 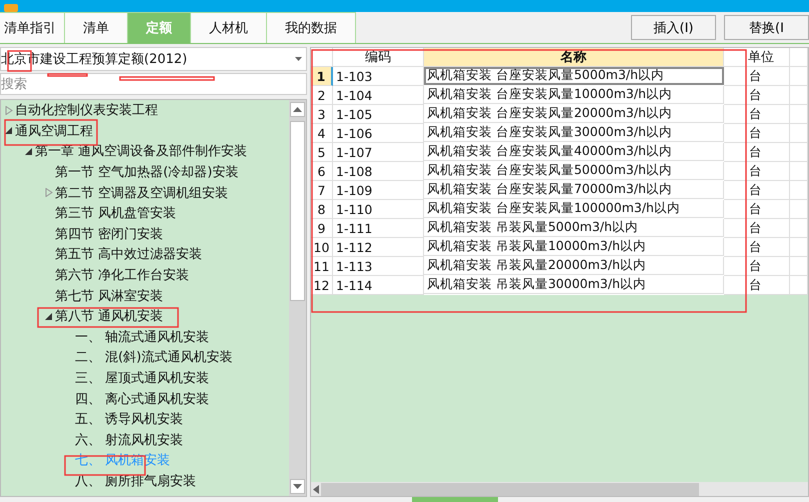 What do you see at coordinates (11, 8) in the screenshot?
I see `app-icon` at bounding box center [11, 8].